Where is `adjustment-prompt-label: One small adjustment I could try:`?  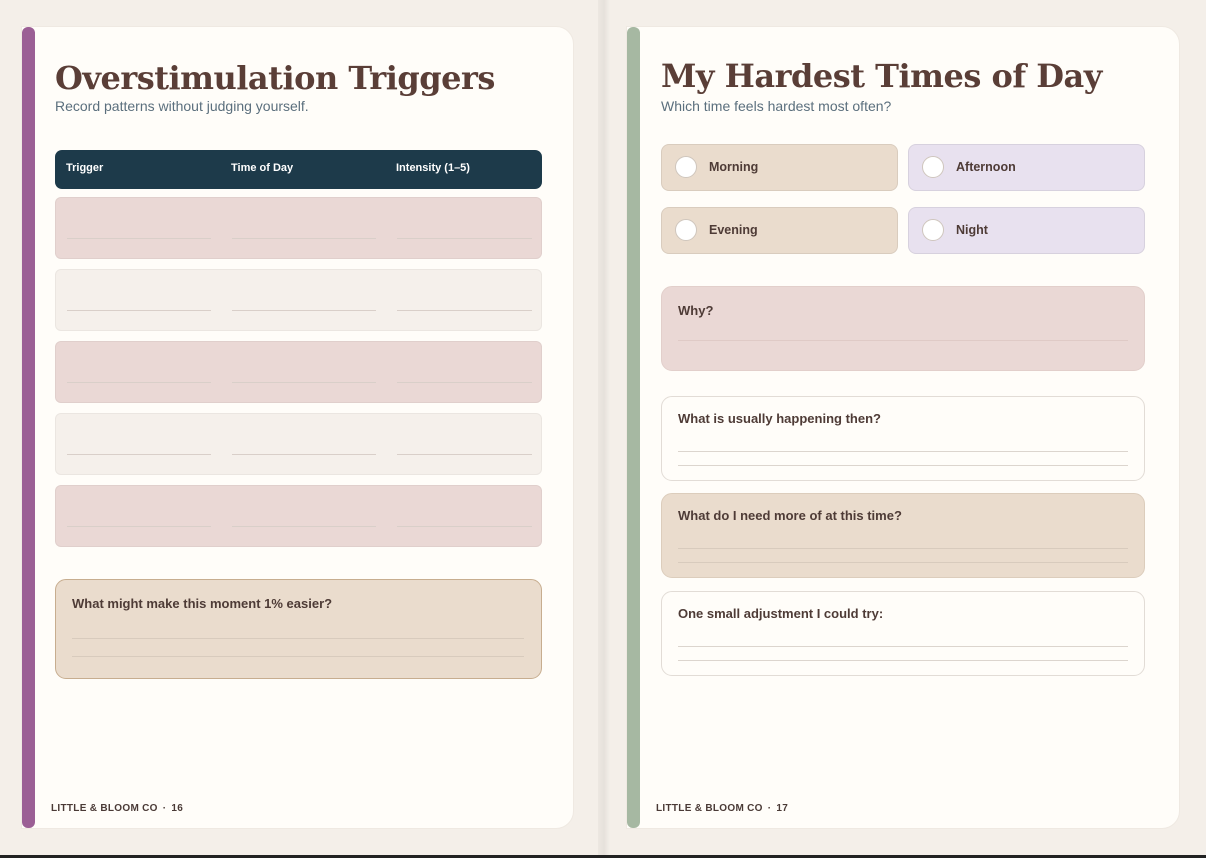
adjustment-prompt-label: One small adjustment I could try: is located at coordinates (781, 613).